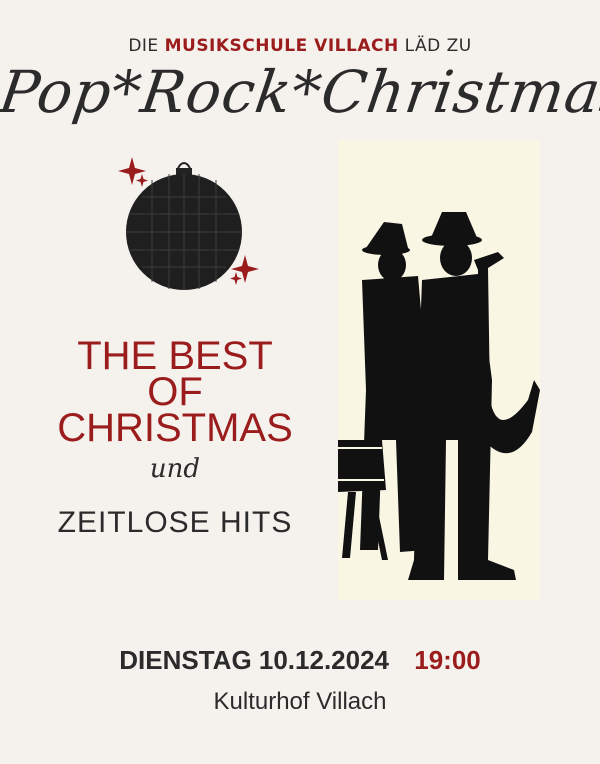 Image resolution: width=600 pixels, height=764 pixels. Describe the element at coordinates (438, 46) in the screenshot. I see `intro-suffix: LÄD ZU` at that location.